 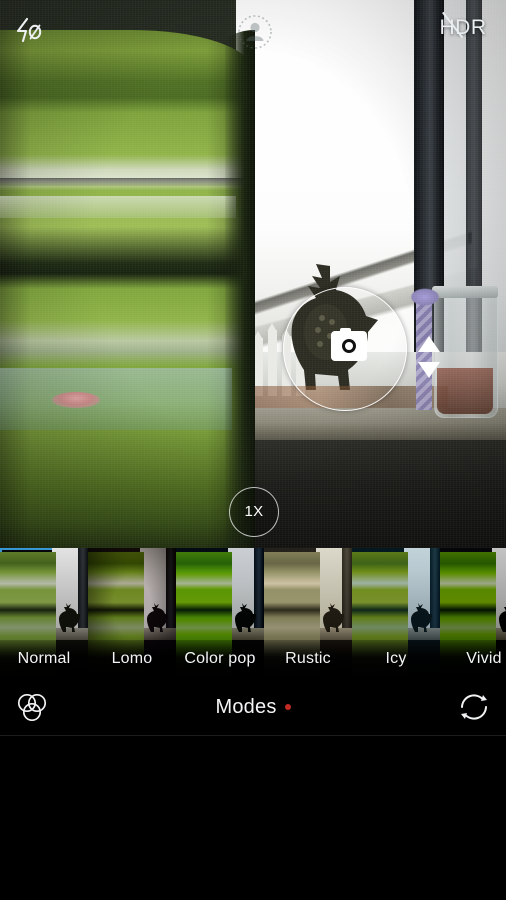 I want to click on filter-item-color-pop: Color pop, so click(x=220, y=613).